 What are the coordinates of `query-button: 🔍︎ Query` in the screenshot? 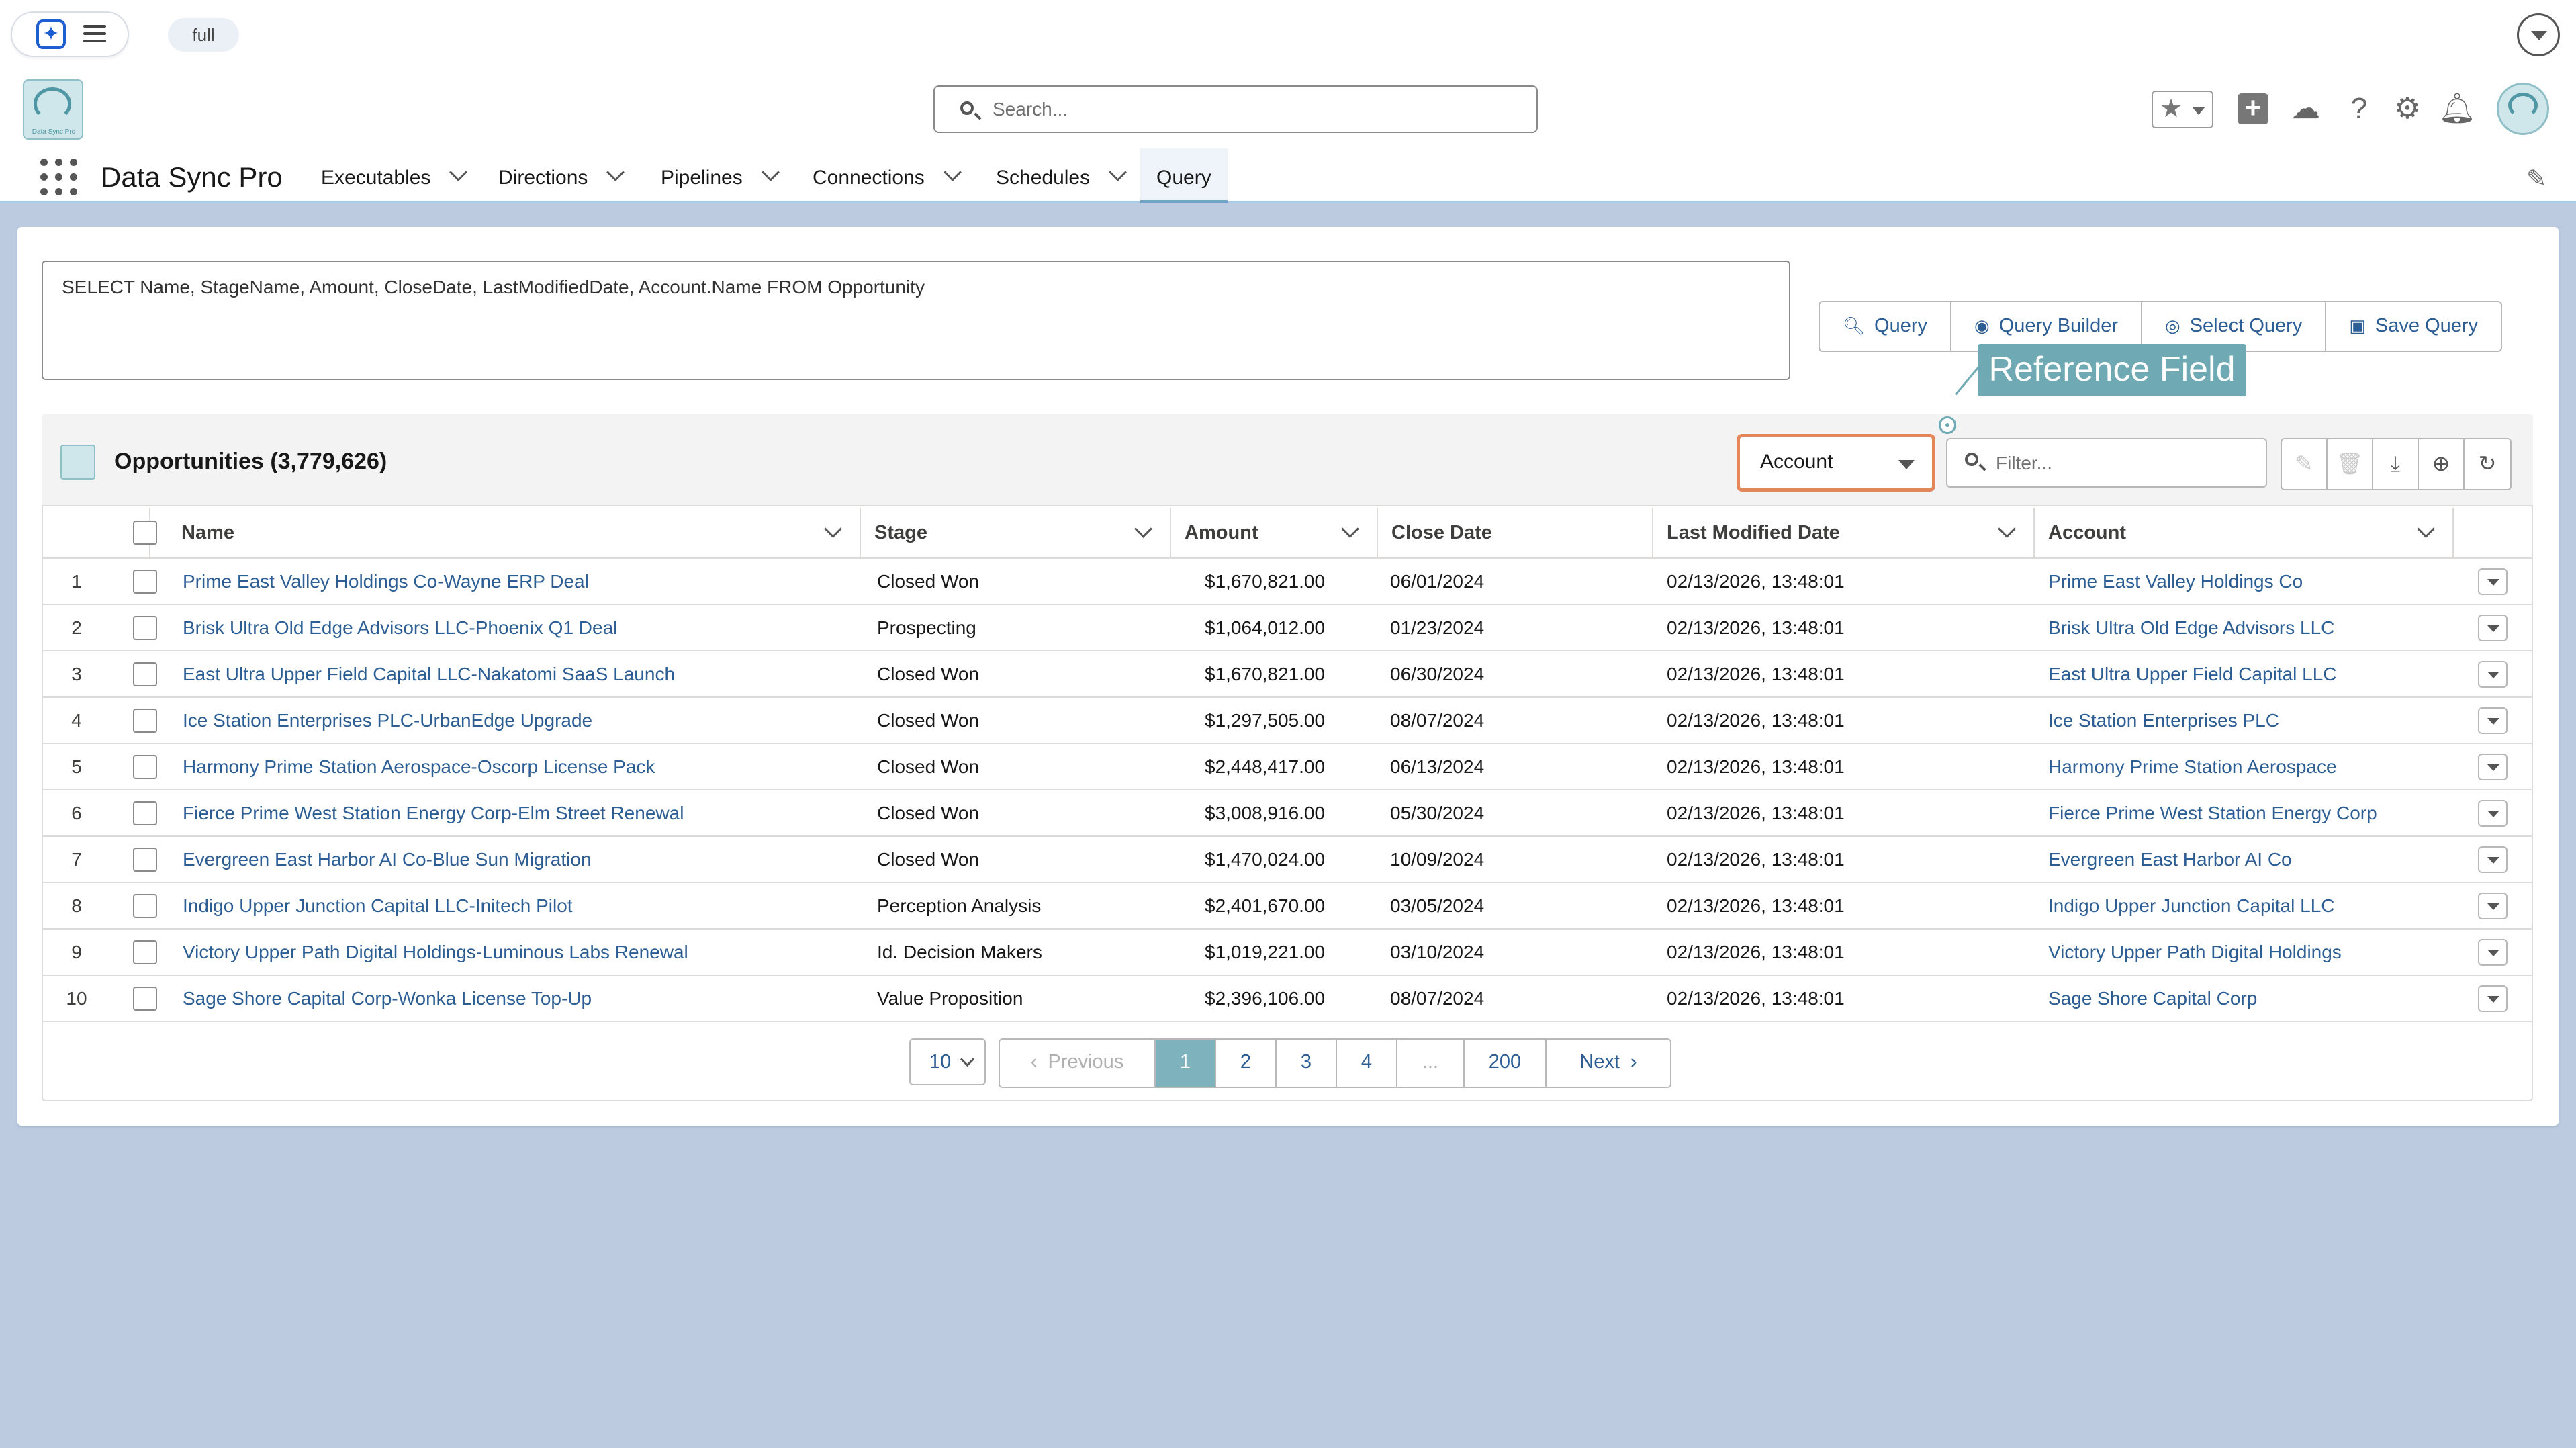 It's located at (1885, 327).